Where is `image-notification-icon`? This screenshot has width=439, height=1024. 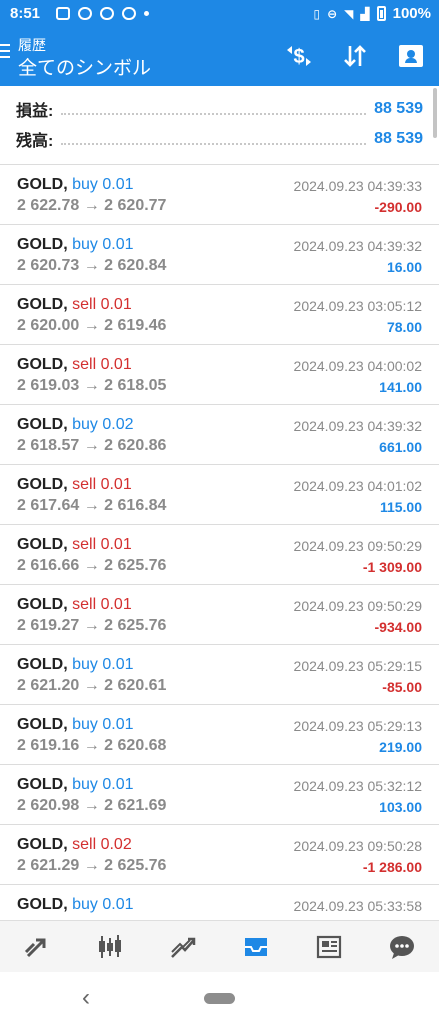
image-notification-icon is located at coordinates (63, 13).